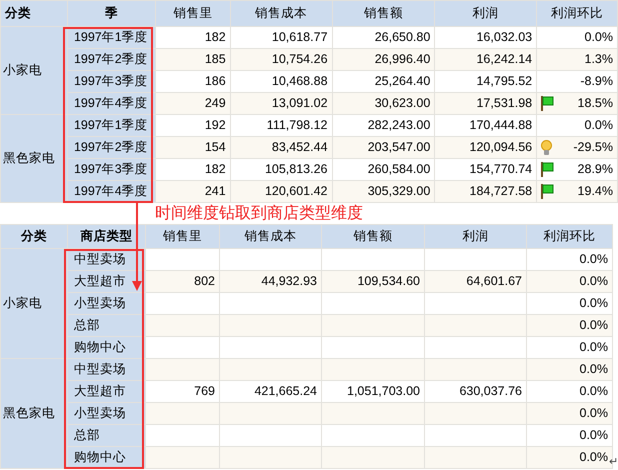 This screenshot has width=618, height=470. I want to click on table-cell: 17,531.98, so click(485, 103).